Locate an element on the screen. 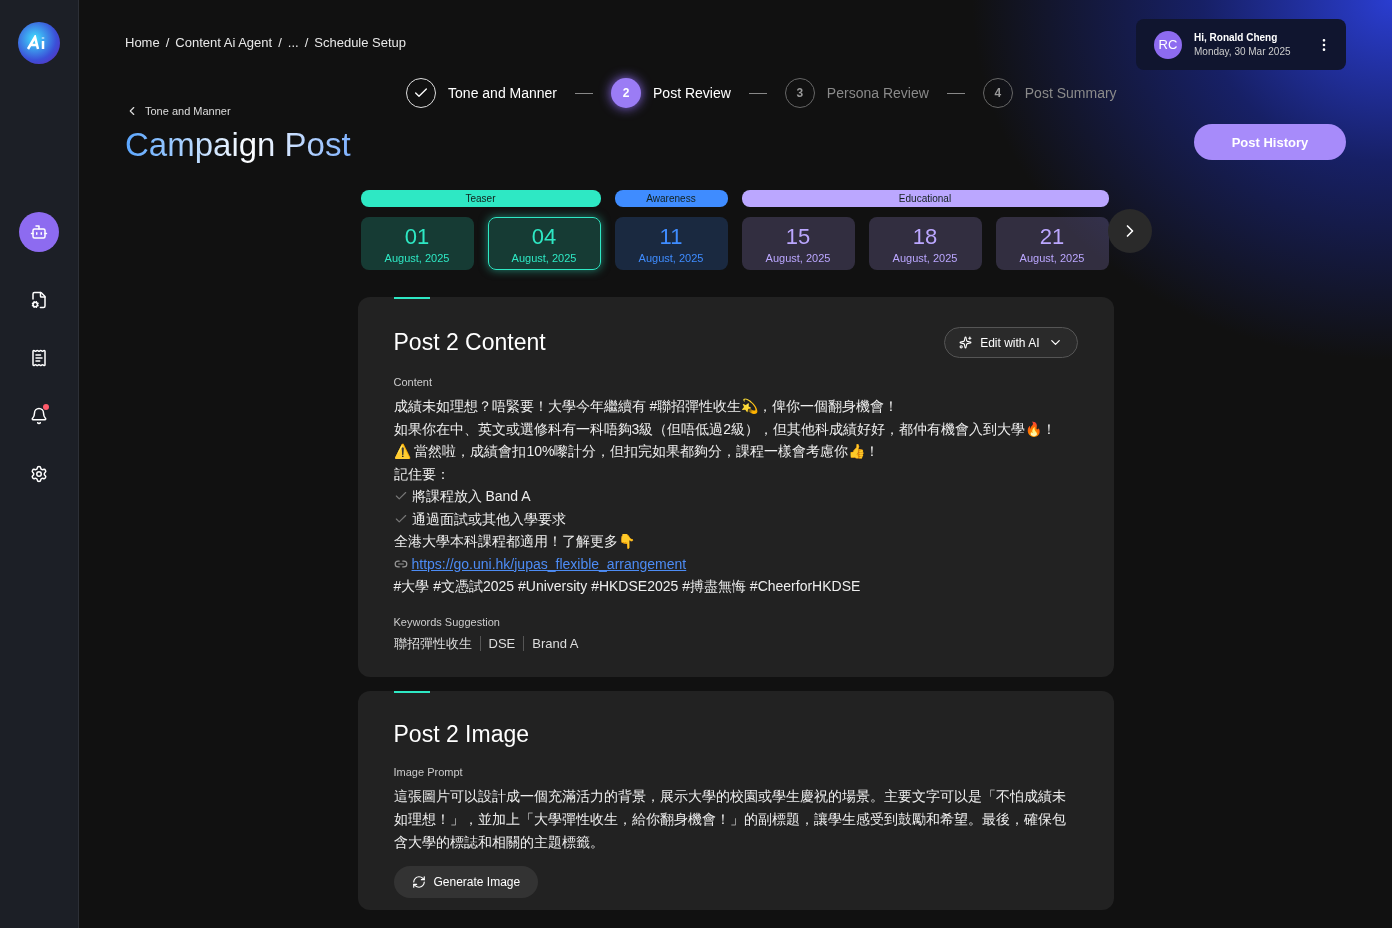  user-greeting: Hi, Ronald Cheng is located at coordinates (1236, 37).